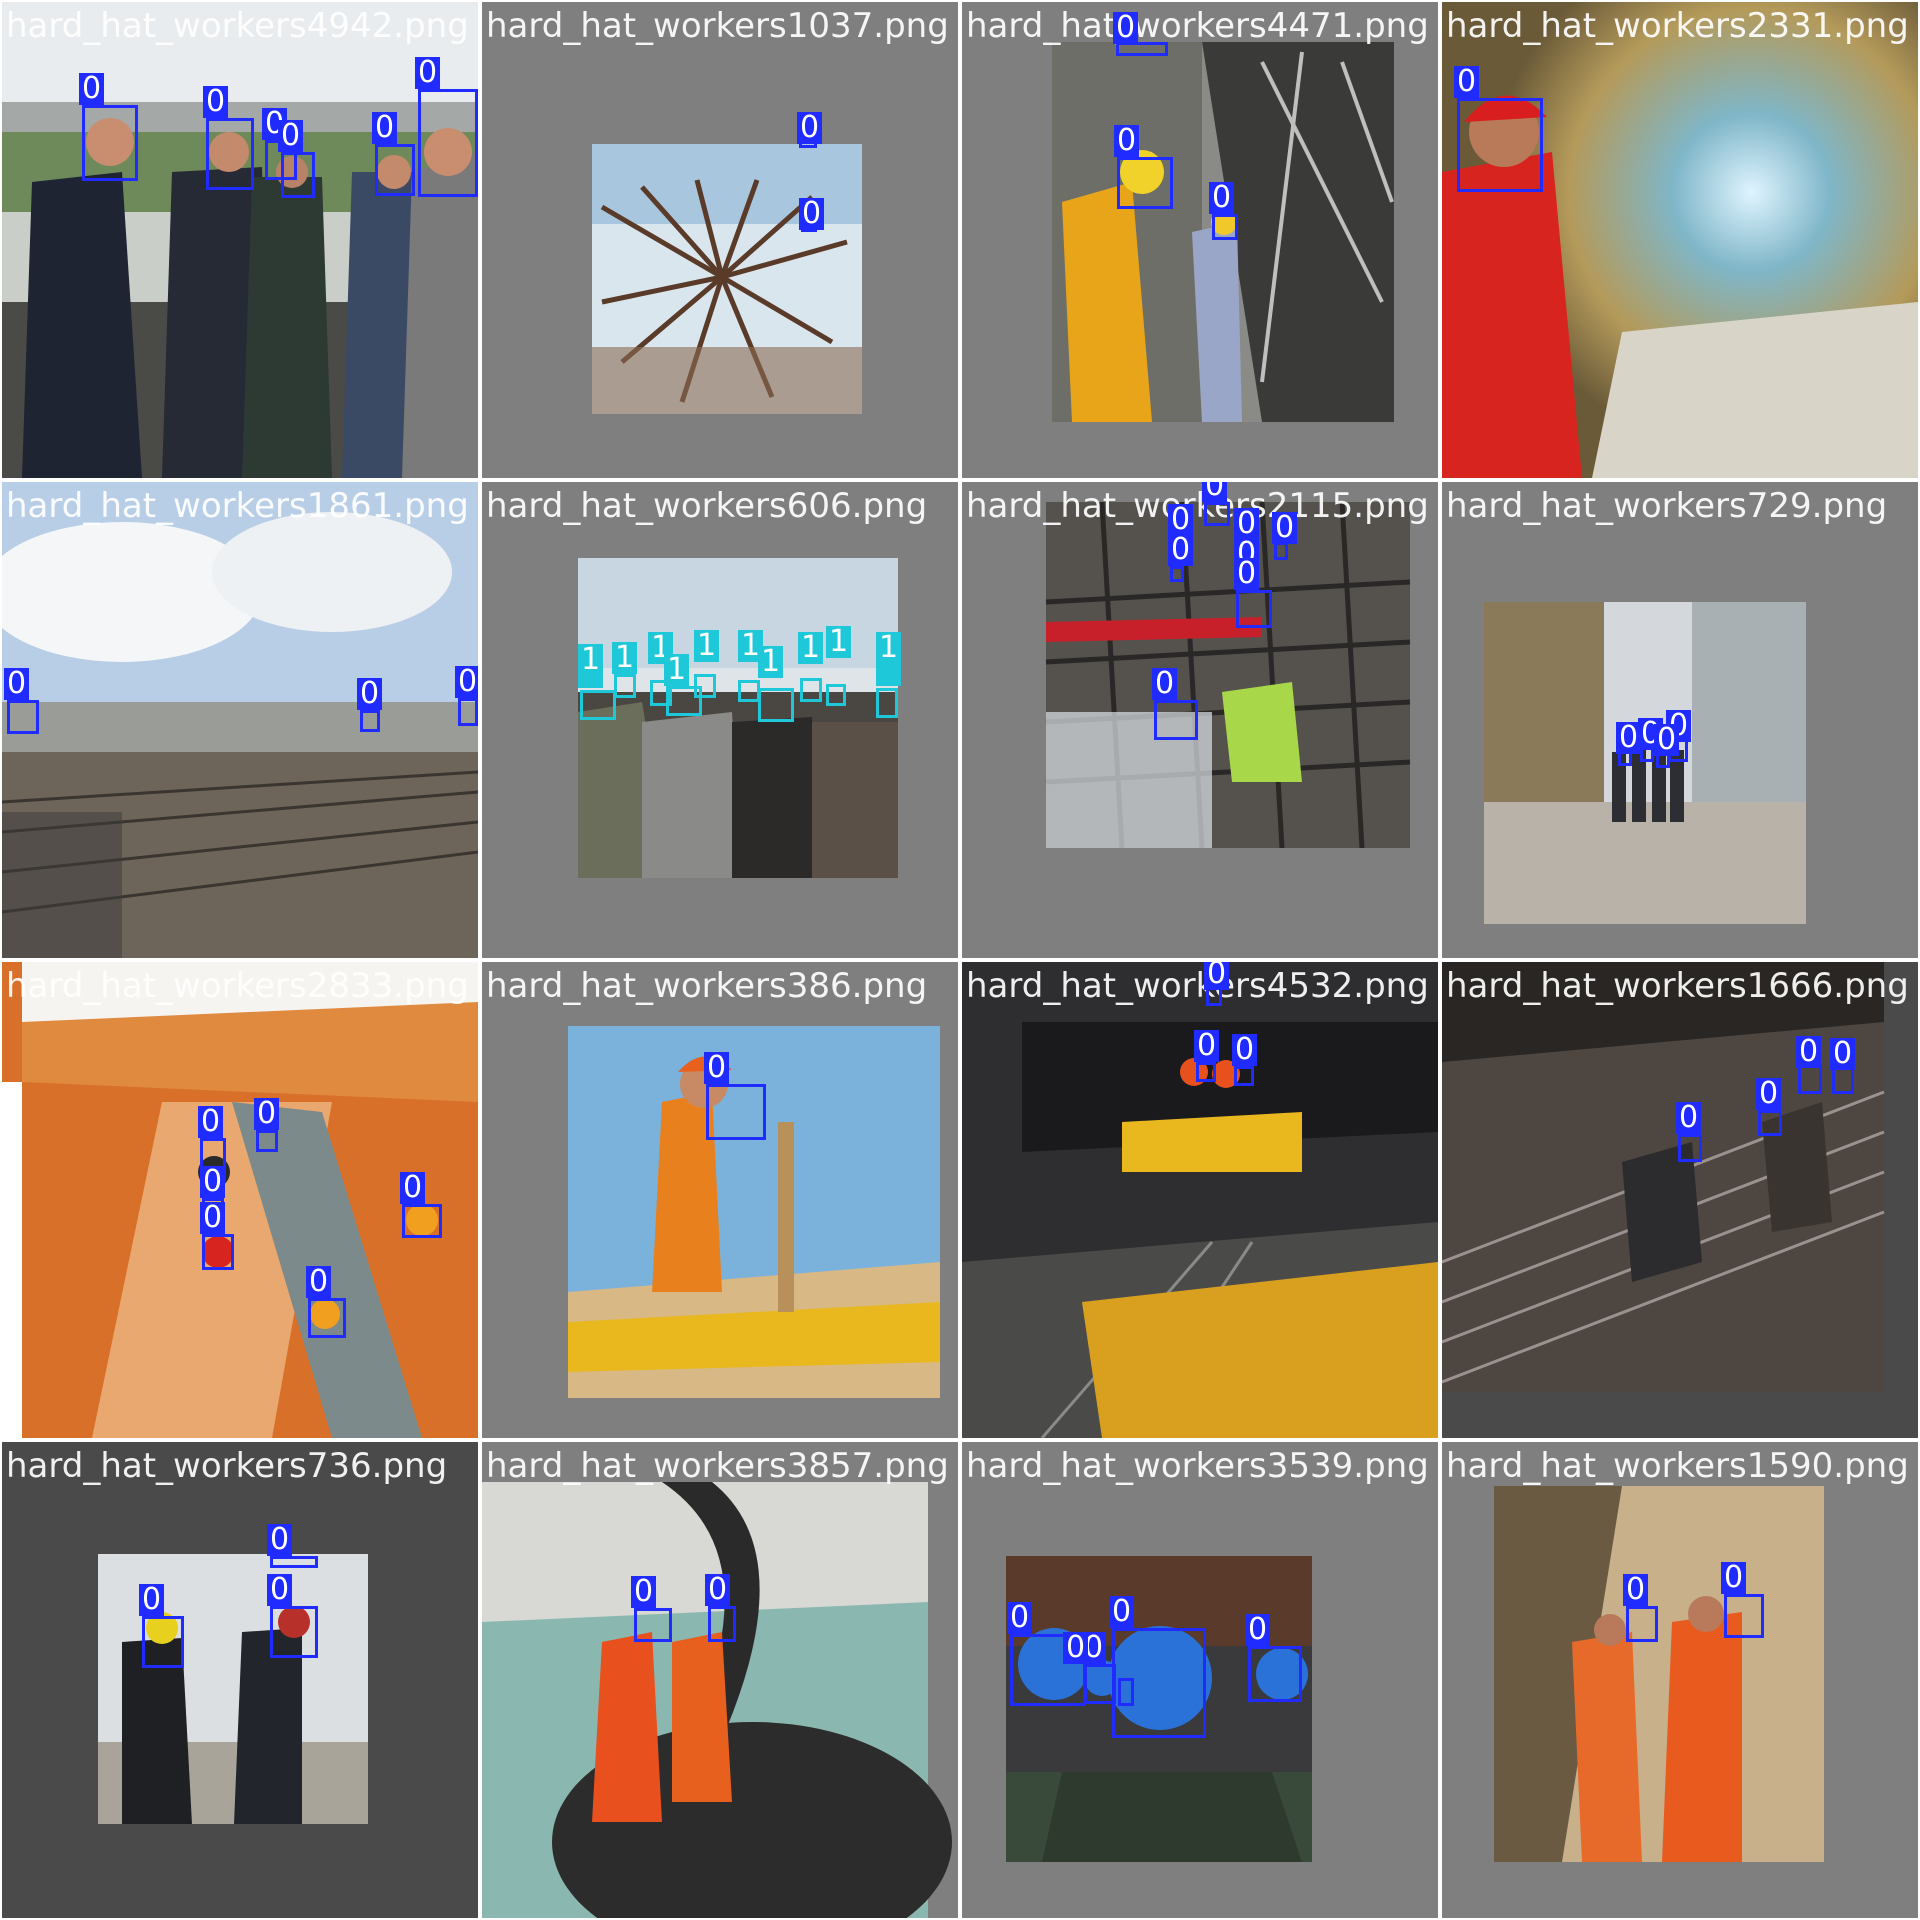 The width and height of the screenshot is (1920, 1920). Describe the element at coordinates (237, 26) in the screenshot. I see `tile-filename: hard_hat_workers4942.png` at that location.